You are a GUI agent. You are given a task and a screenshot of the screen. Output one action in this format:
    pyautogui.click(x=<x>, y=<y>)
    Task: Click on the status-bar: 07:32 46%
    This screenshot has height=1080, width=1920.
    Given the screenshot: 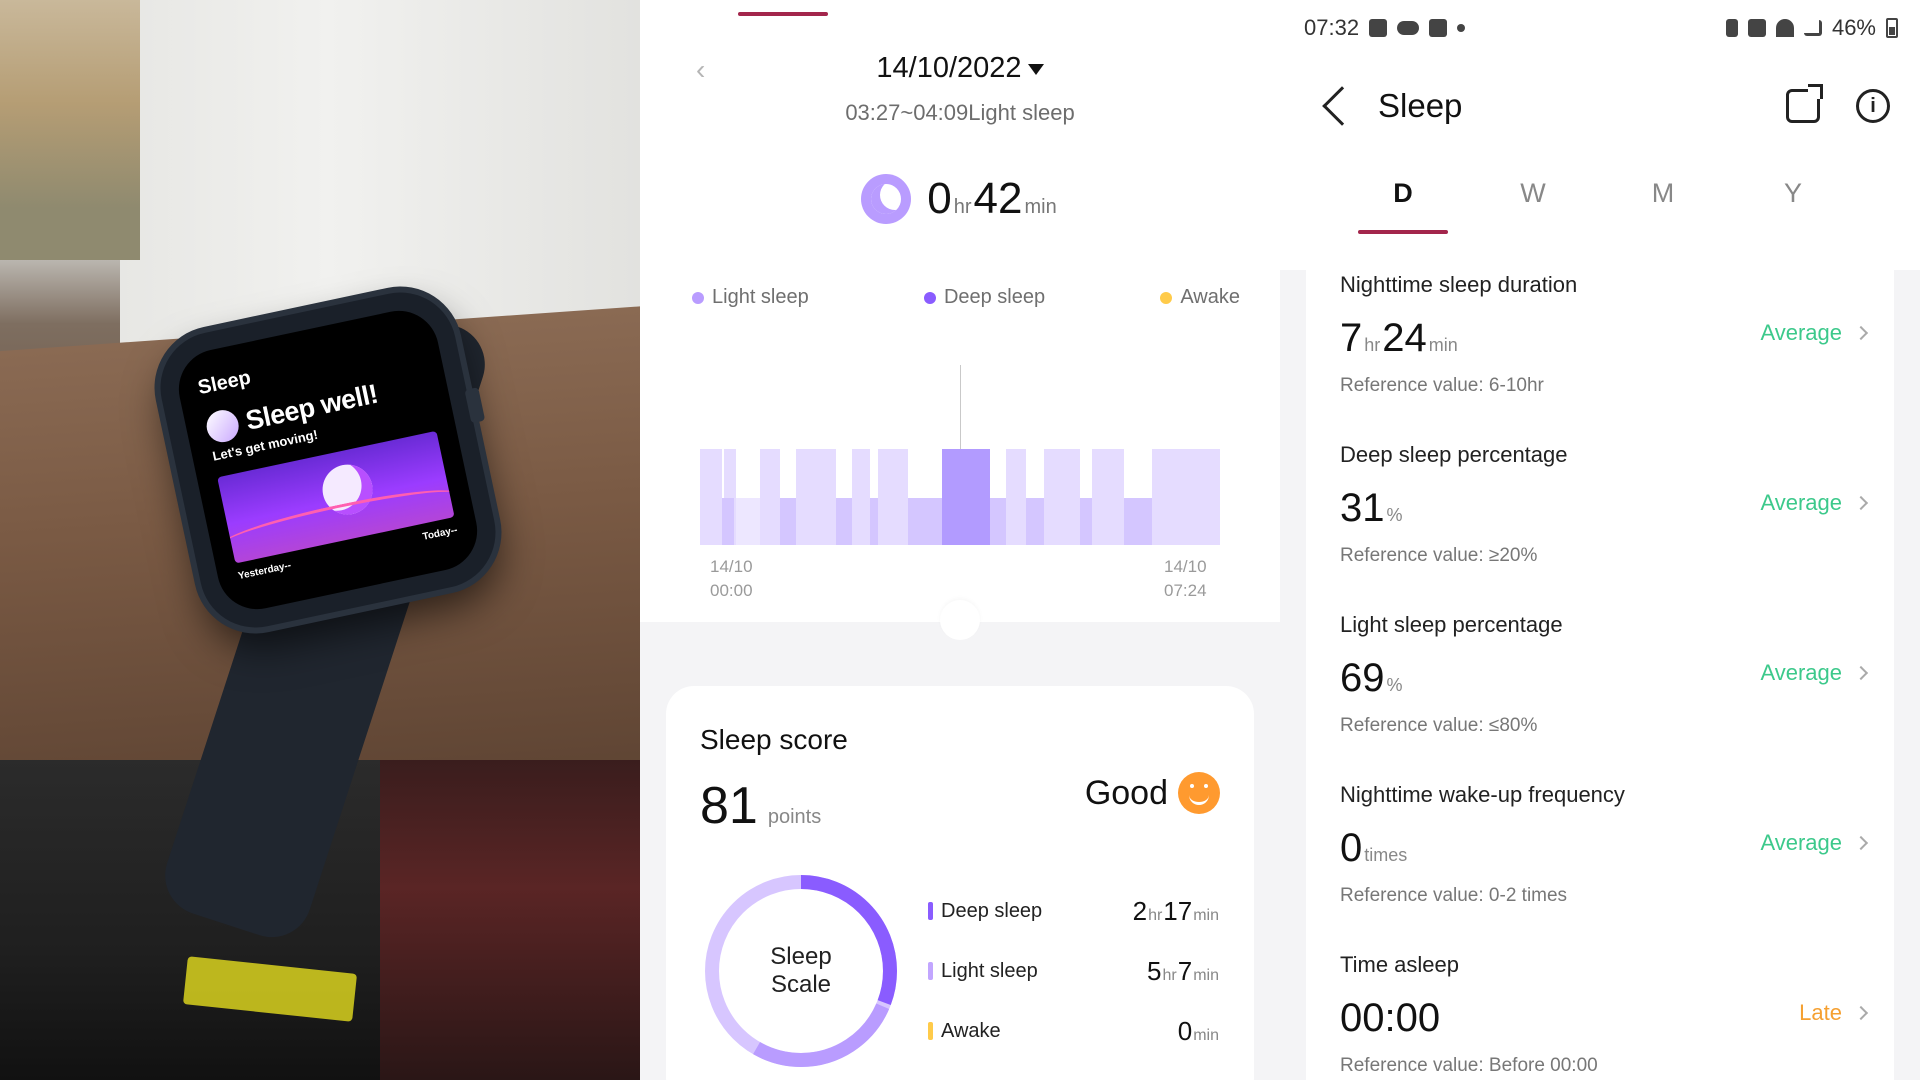 What is the action you would take?
    pyautogui.click(x=1601, y=28)
    